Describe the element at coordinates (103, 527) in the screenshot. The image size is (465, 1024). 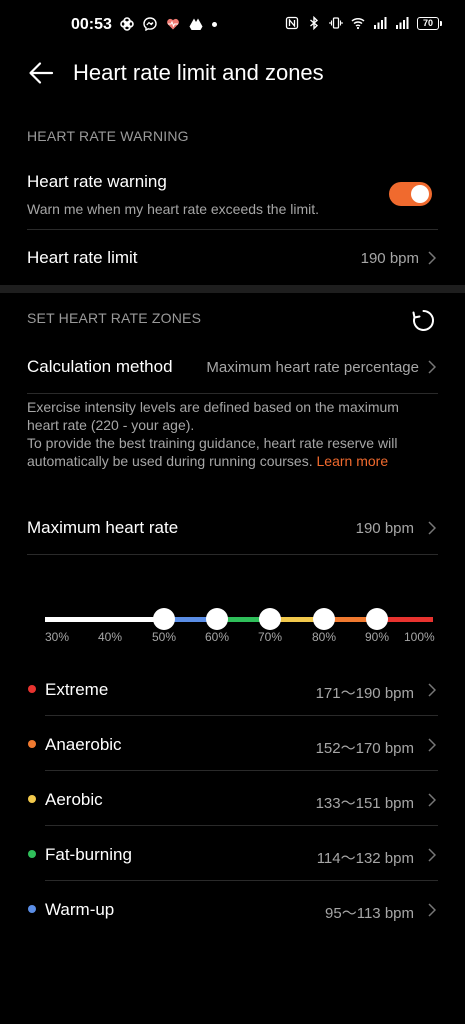
I see `max-title: Maximum heart rate` at that location.